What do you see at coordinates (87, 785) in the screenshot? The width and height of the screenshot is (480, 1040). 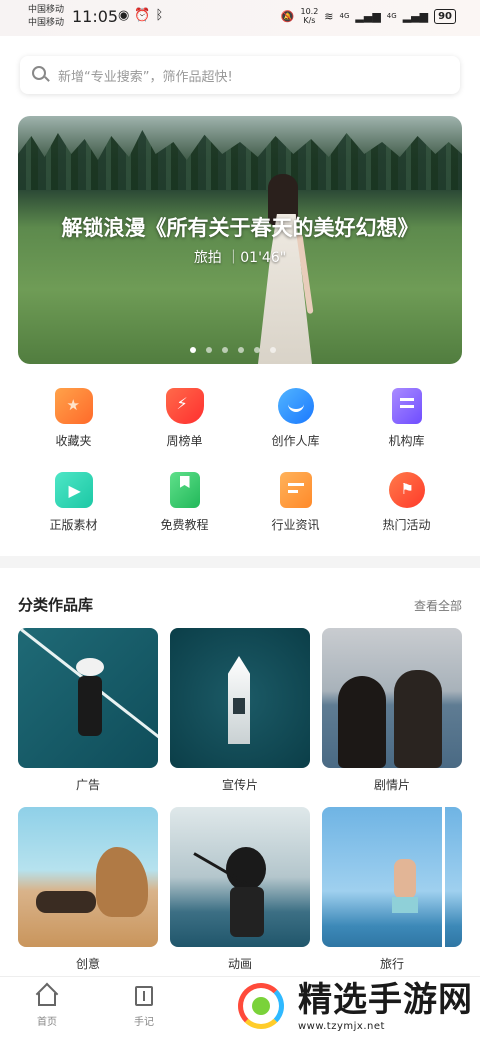 I see `category-label: 广告` at bounding box center [87, 785].